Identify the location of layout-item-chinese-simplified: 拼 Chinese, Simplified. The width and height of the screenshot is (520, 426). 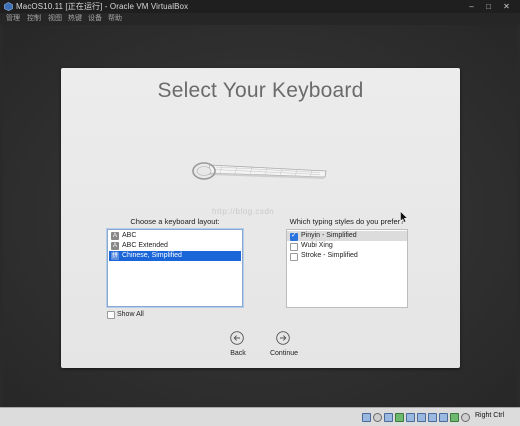
(175, 256).